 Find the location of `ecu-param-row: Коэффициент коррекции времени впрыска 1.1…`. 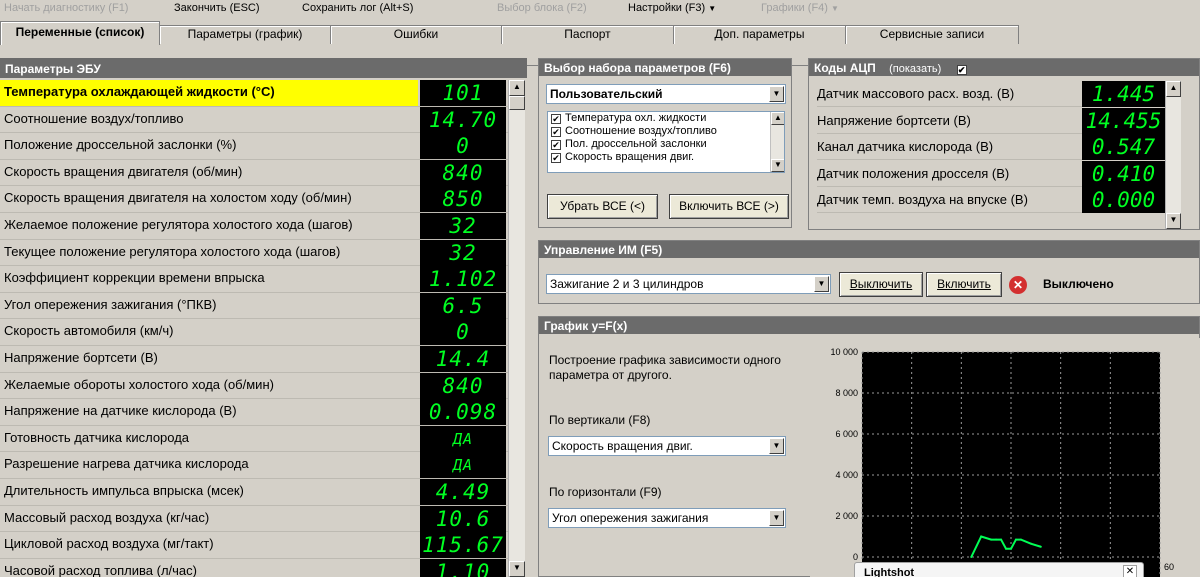

ecu-param-row: Коэффициент коррекции времени впрыска 1.1… is located at coordinates (254, 279).